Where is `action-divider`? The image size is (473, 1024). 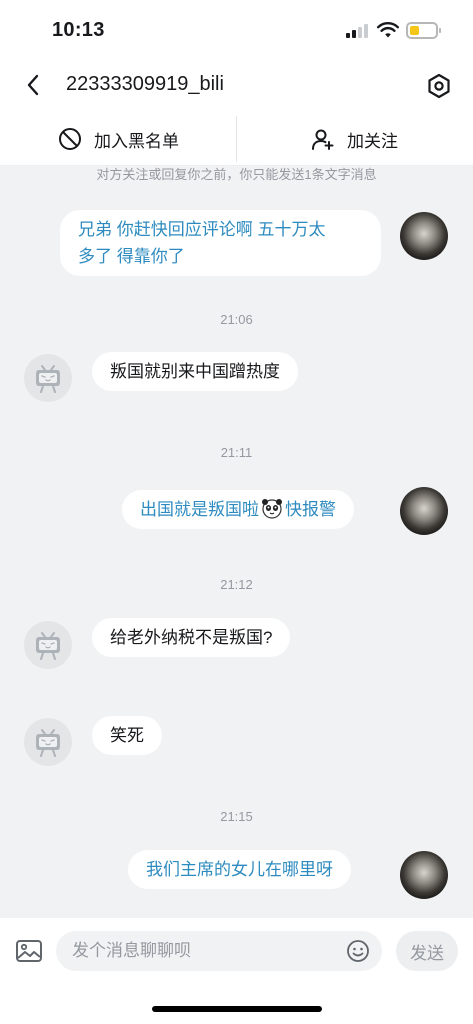 action-divider is located at coordinates (236, 139).